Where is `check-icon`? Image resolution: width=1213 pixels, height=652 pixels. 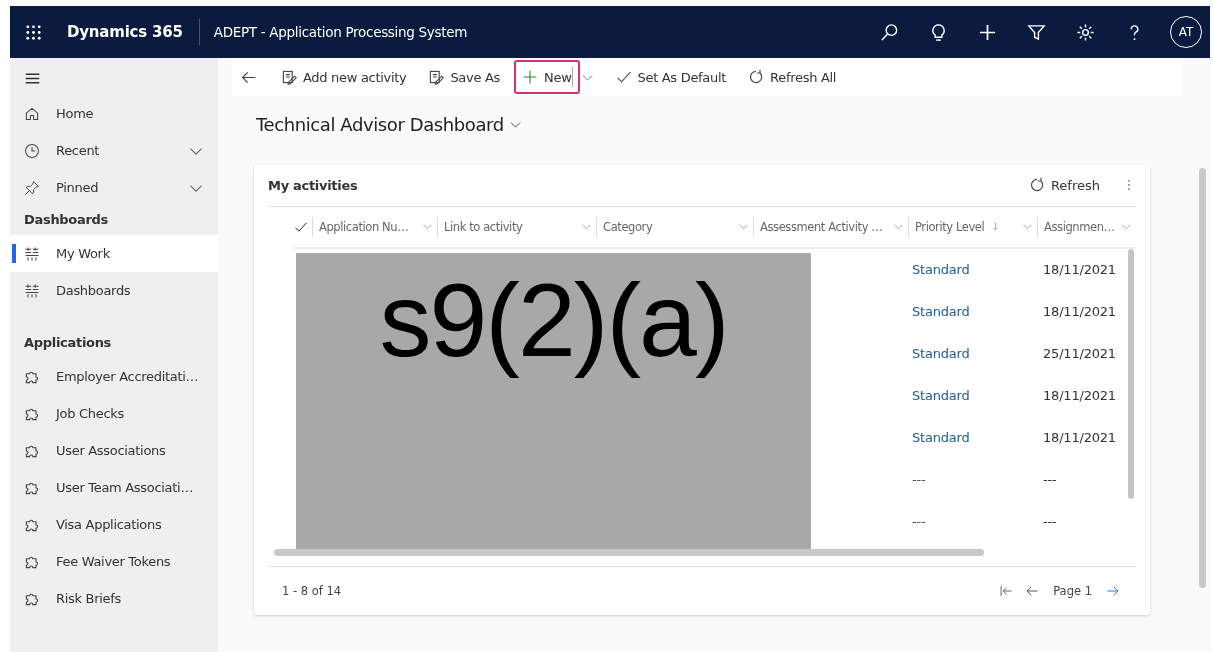 check-icon is located at coordinates (623, 77).